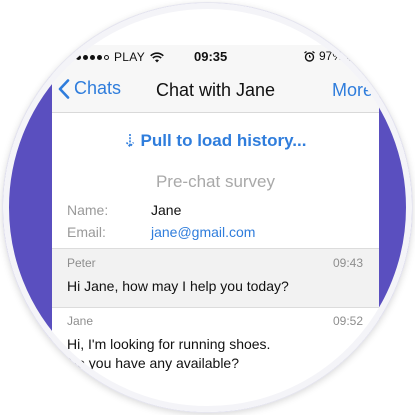 Image resolution: width=415 pixels, height=415 pixels. What do you see at coordinates (215, 181) in the screenshot?
I see `survey-title: Pre-chat survey` at bounding box center [215, 181].